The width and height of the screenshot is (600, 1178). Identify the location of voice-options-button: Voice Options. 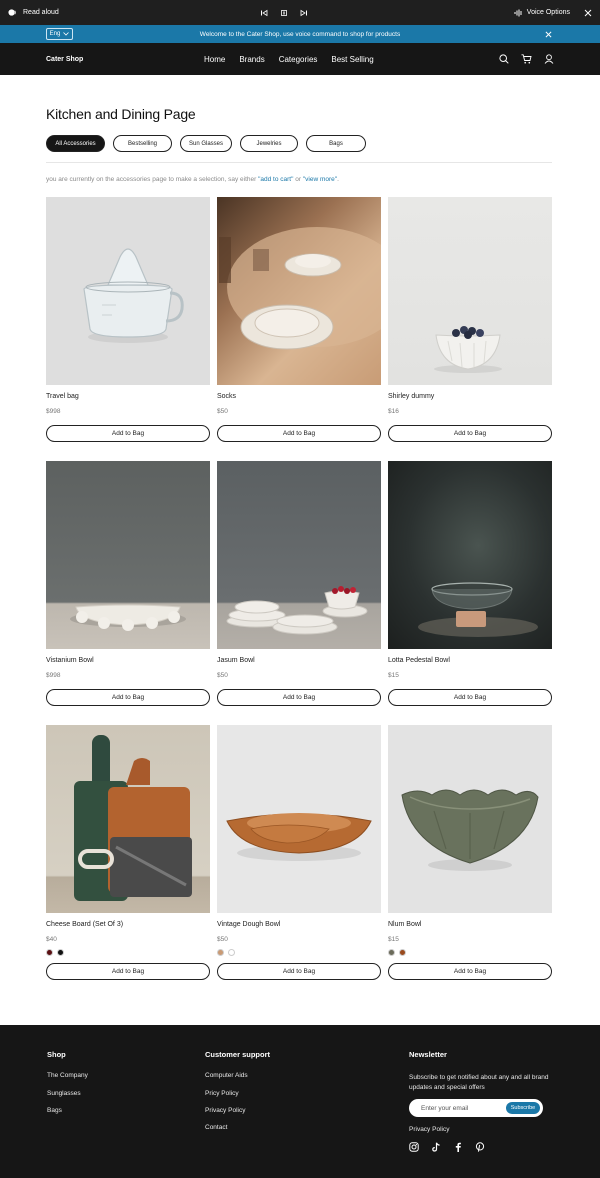
(542, 13).